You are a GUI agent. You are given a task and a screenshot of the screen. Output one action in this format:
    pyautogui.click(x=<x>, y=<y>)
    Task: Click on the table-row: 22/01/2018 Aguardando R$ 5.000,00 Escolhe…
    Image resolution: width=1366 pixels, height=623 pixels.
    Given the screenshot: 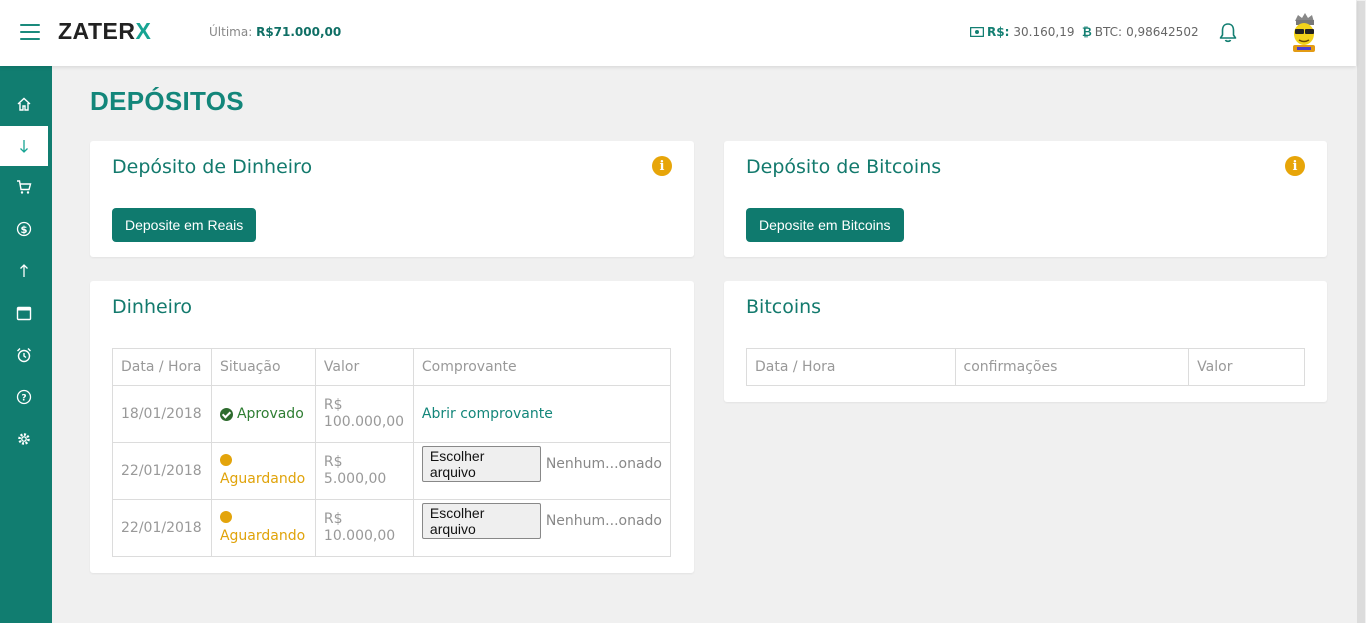 What is the action you would take?
    pyautogui.click(x=392, y=471)
    